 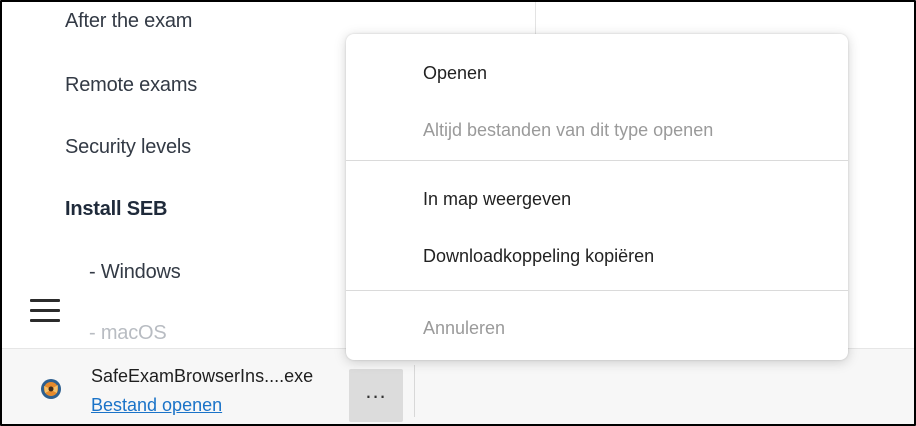 I want to click on menu-item-copy-download-link: Downloadkoppeling kopiëren, so click(x=538, y=256).